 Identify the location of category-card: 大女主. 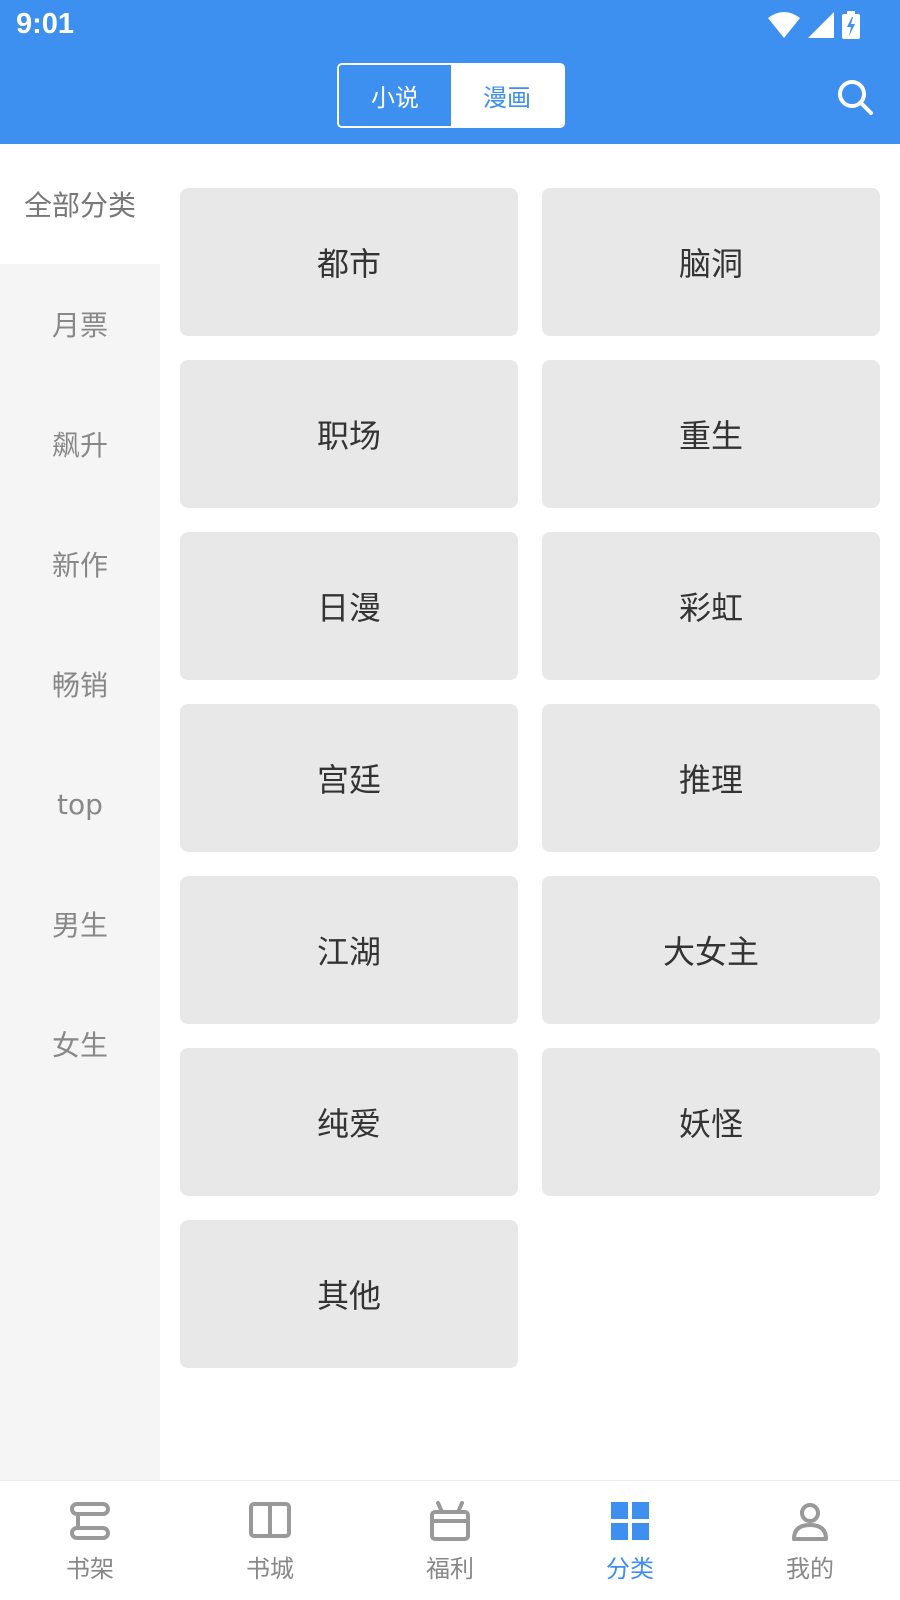
(711, 950).